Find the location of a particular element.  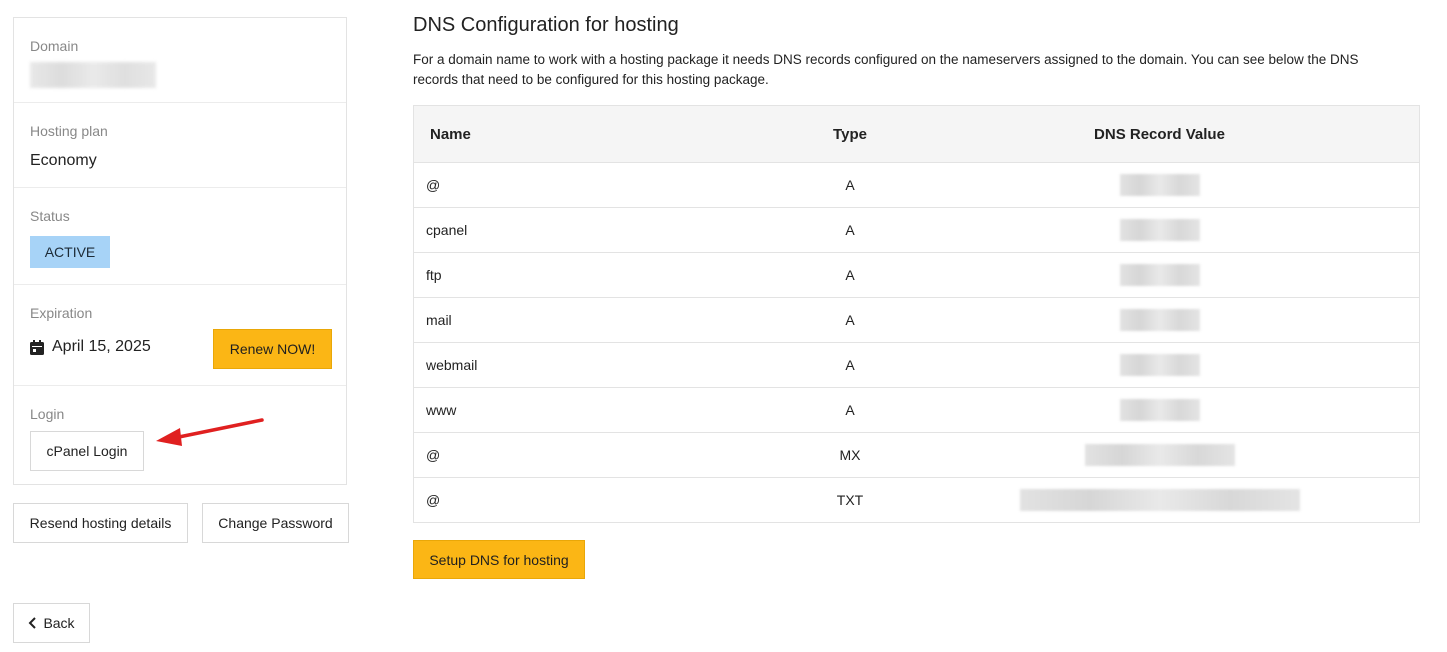

table-row: www A is located at coordinates (916, 410).